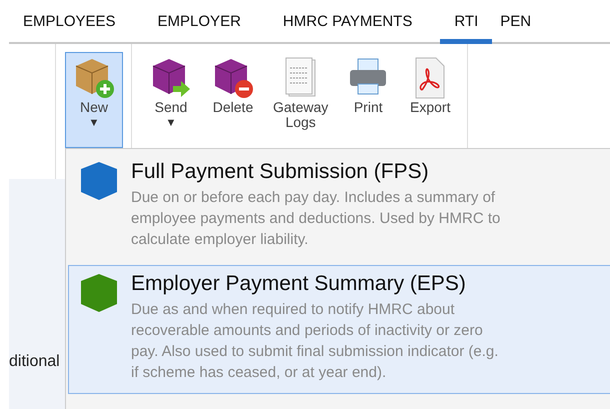 This screenshot has width=610, height=409. What do you see at coordinates (94, 100) in the screenshot?
I see `ribbon-button: New ▼` at bounding box center [94, 100].